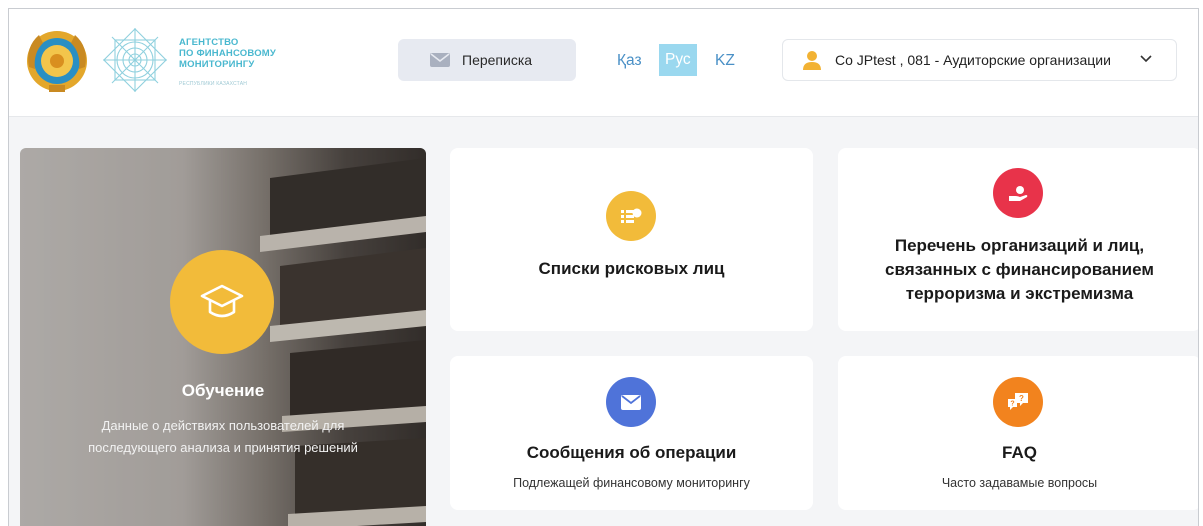 Image resolution: width=1203 pixels, height=526 pixels. Describe the element at coordinates (223, 390) in the screenshot. I see `education-title: Обучение` at that location.